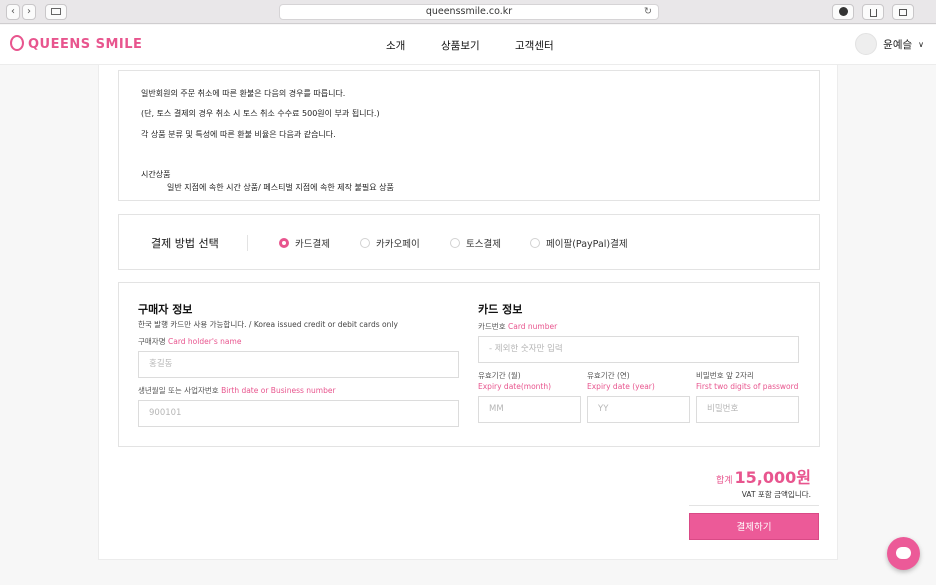 This screenshot has width=936, height=585. Describe the element at coordinates (298, 413) in the screenshot. I see `birth-input: 900101` at that location.